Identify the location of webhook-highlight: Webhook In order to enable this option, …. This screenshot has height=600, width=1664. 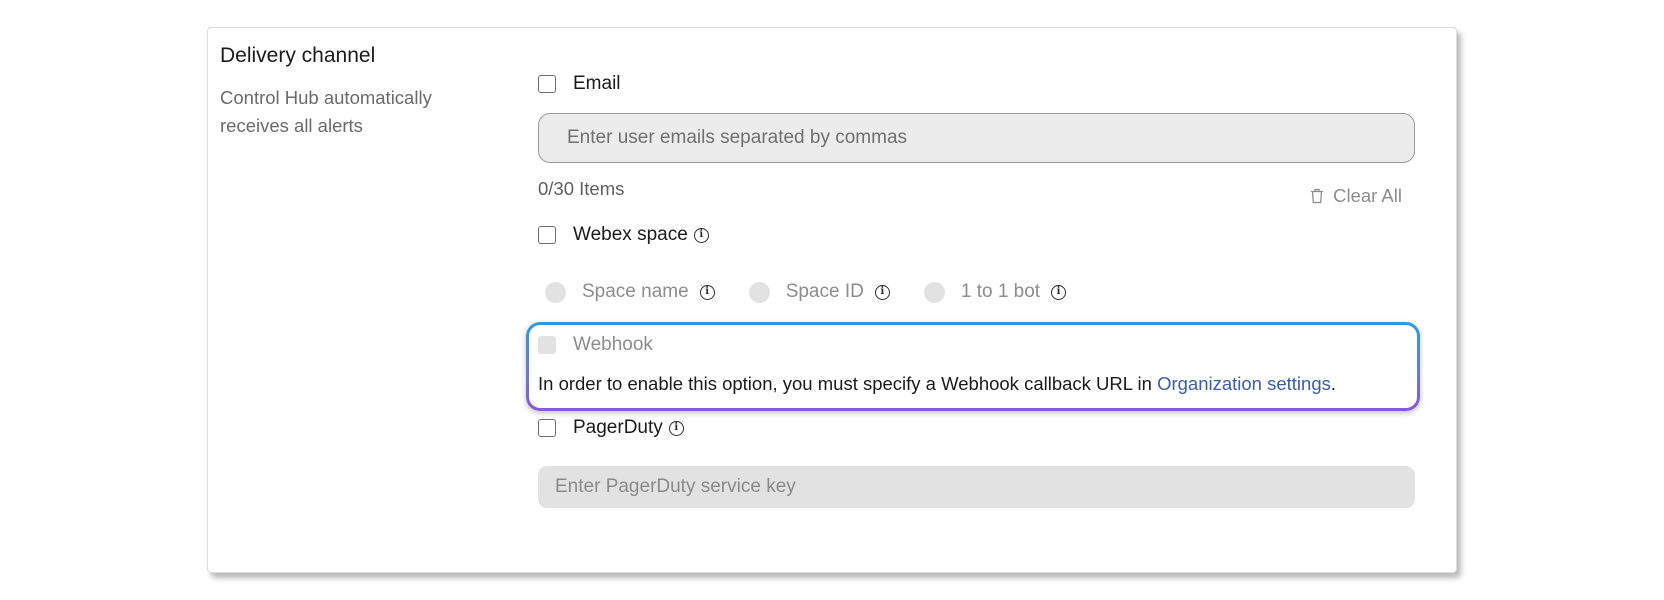
(973, 366).